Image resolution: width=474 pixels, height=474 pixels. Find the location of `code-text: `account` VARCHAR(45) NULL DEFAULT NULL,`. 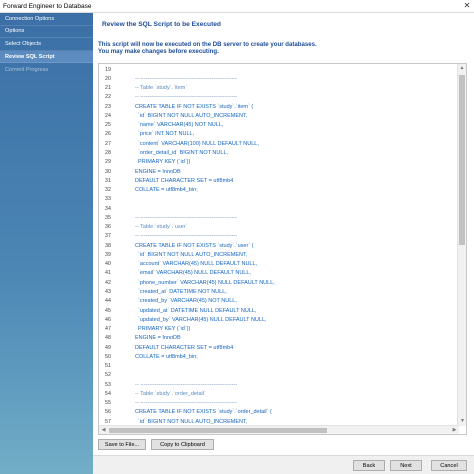

code-text: `account` VARCHAR(45) NULL DEFAULT NULL, is located at coordinates (196, 264).